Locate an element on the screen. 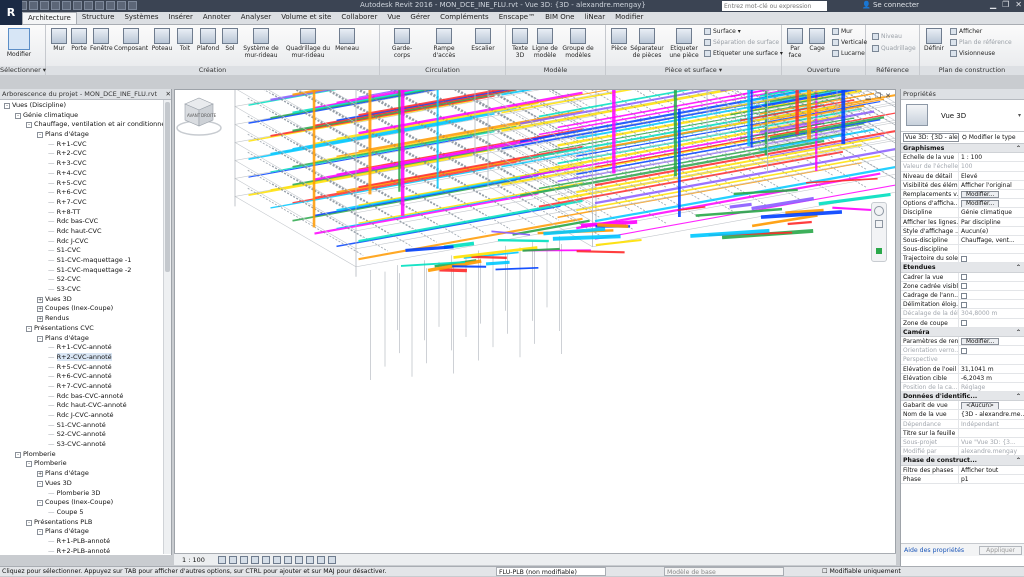 This screenshot has height=577, width=1024. thin-lines-icon is located at coordinates (121, 5).